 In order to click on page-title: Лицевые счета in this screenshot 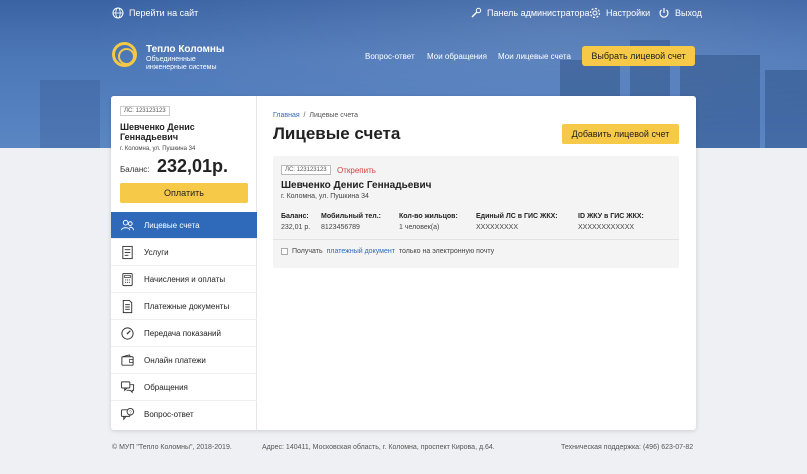, I will do `click(337, 133)`.